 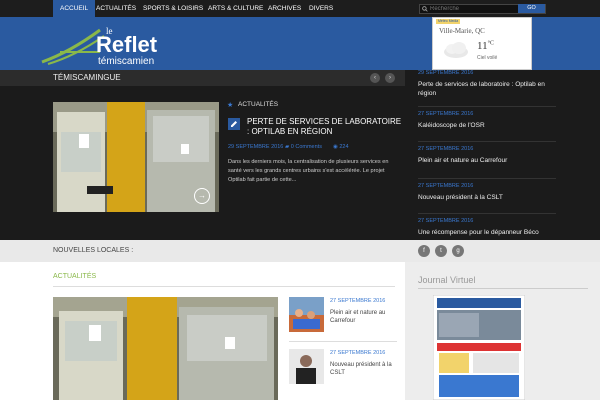 I want to click on featured-section-title: TÉMISCAMINGUE, so click(x=87, y=77).